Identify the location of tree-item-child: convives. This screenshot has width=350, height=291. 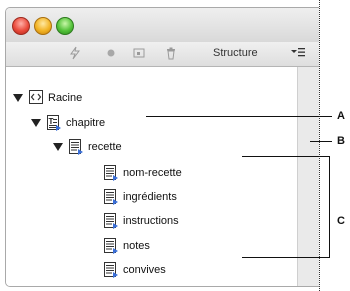
(135, 270).